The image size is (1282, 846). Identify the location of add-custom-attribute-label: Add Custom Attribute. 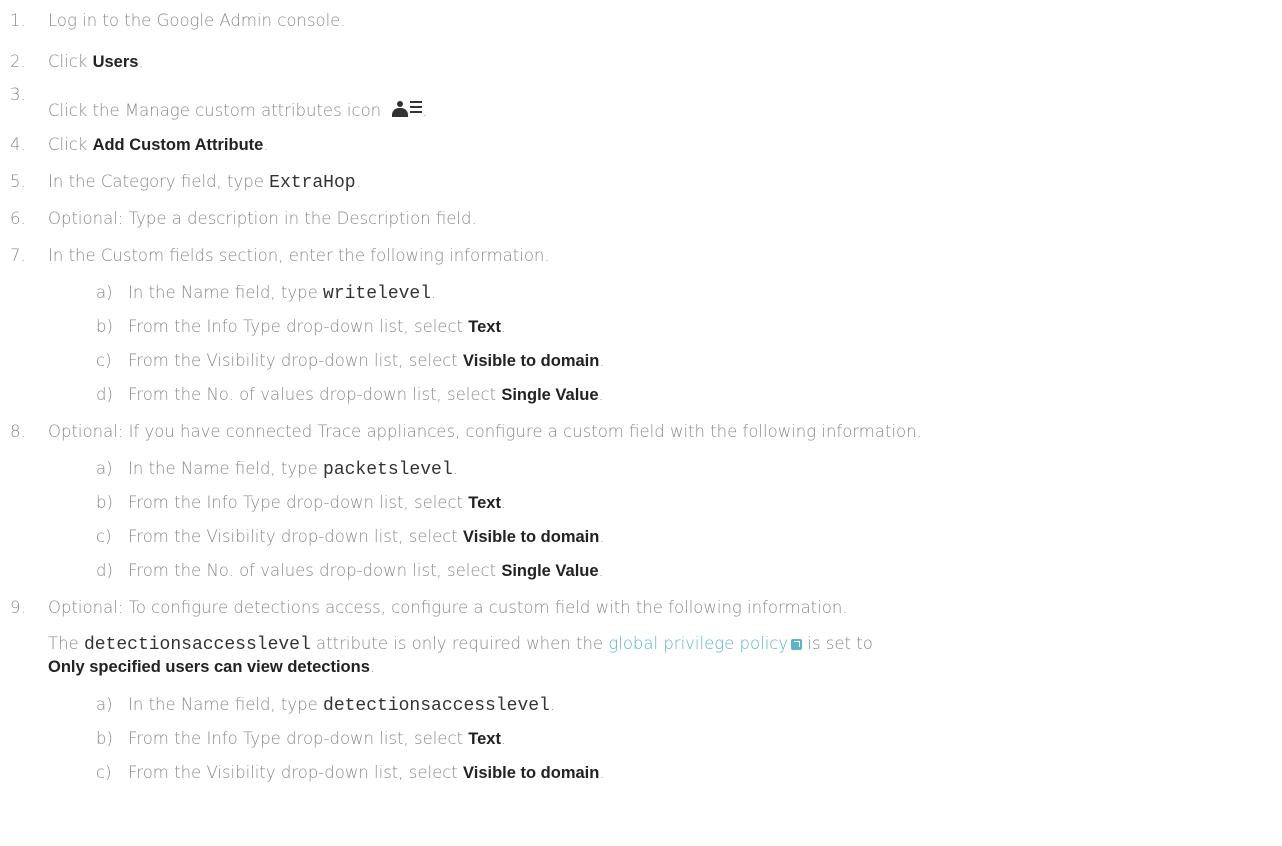
(178, 145).